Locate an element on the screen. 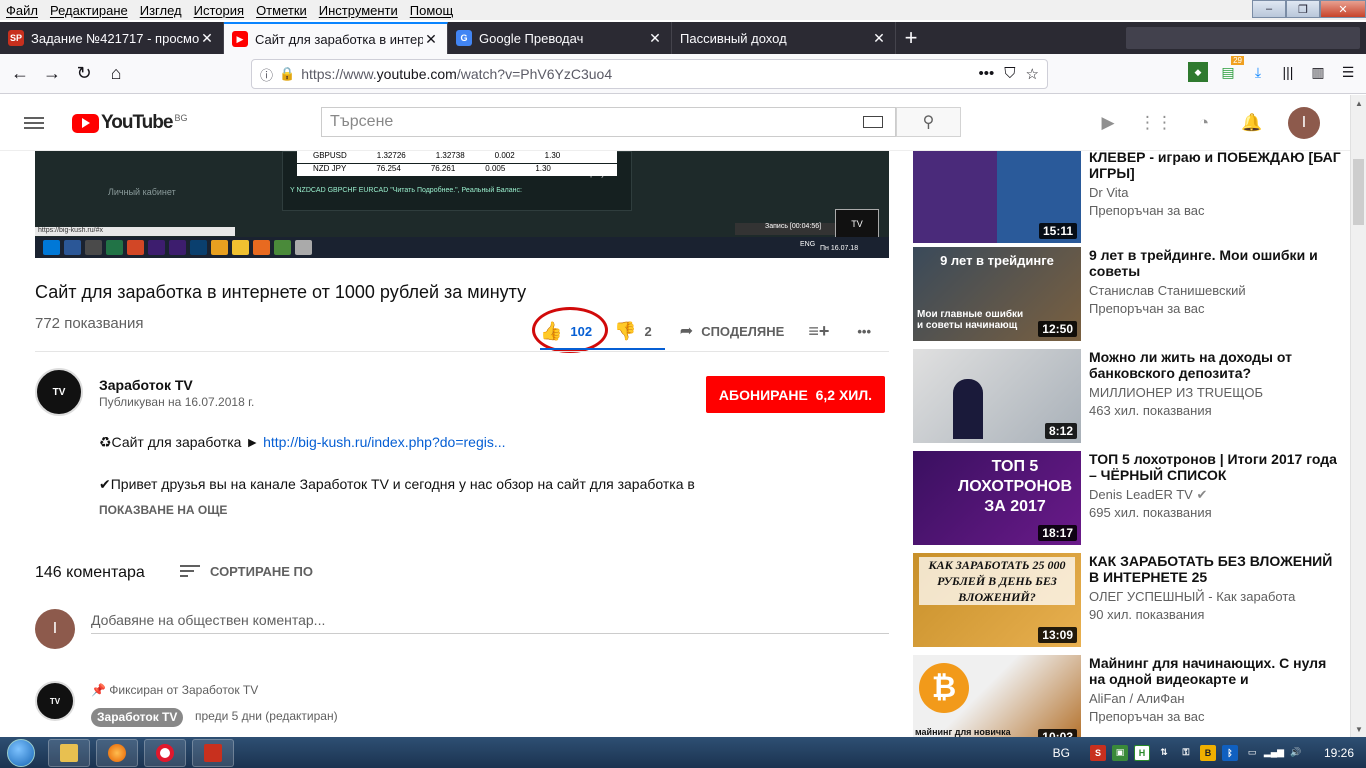 The height and width of the screenshot is (768, 1366). library-icon: ||| is located at coordinates (1288, 72).